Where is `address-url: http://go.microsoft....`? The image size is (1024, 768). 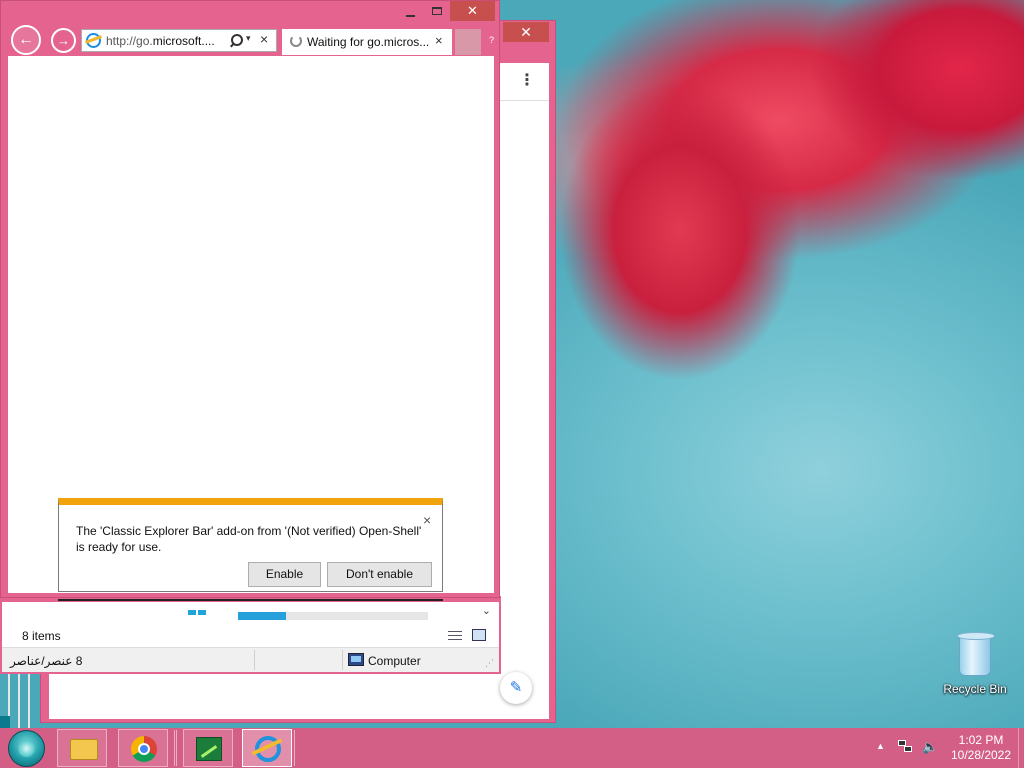 address-url: http://go.microsoft.... is located at coordinates (166, 41).